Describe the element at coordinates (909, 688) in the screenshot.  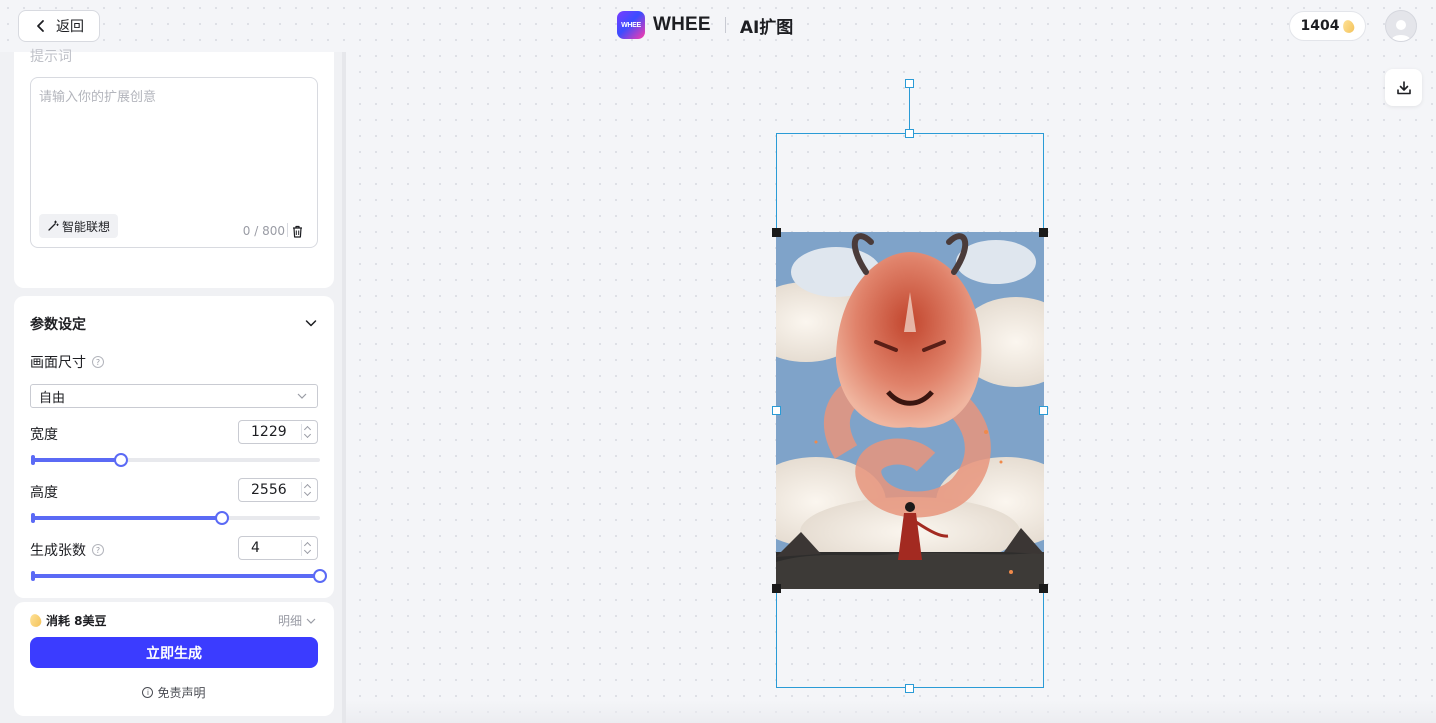
I see `edge-handle-bottom` at that location.